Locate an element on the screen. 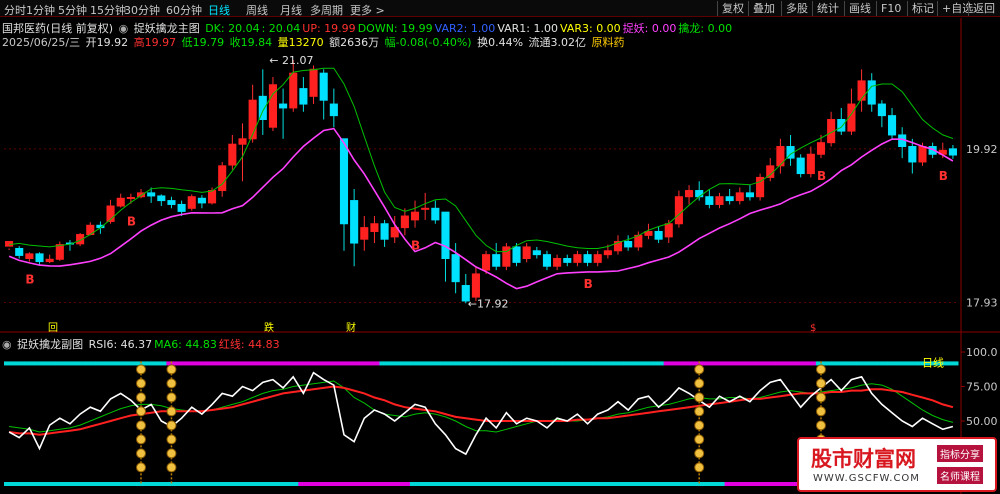 Image resolution: width=1000 pixels, height=494 pixels. quote-turnover: 换0.44% is located at coordinates (500, 42).